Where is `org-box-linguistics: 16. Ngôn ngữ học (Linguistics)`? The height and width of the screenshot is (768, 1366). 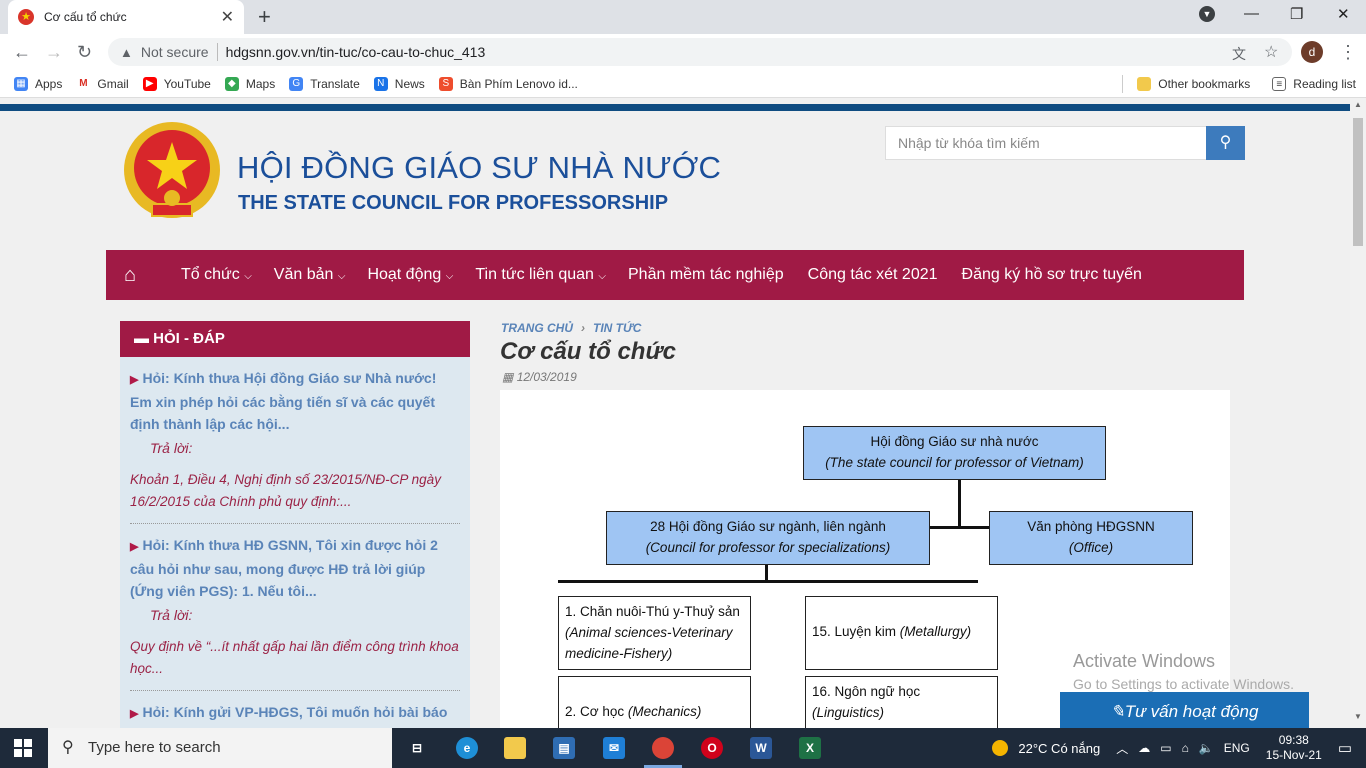
org-box-linguistics: 16. Ngôn ngữ học (Linguistics) is located at coordinates (901, 702).